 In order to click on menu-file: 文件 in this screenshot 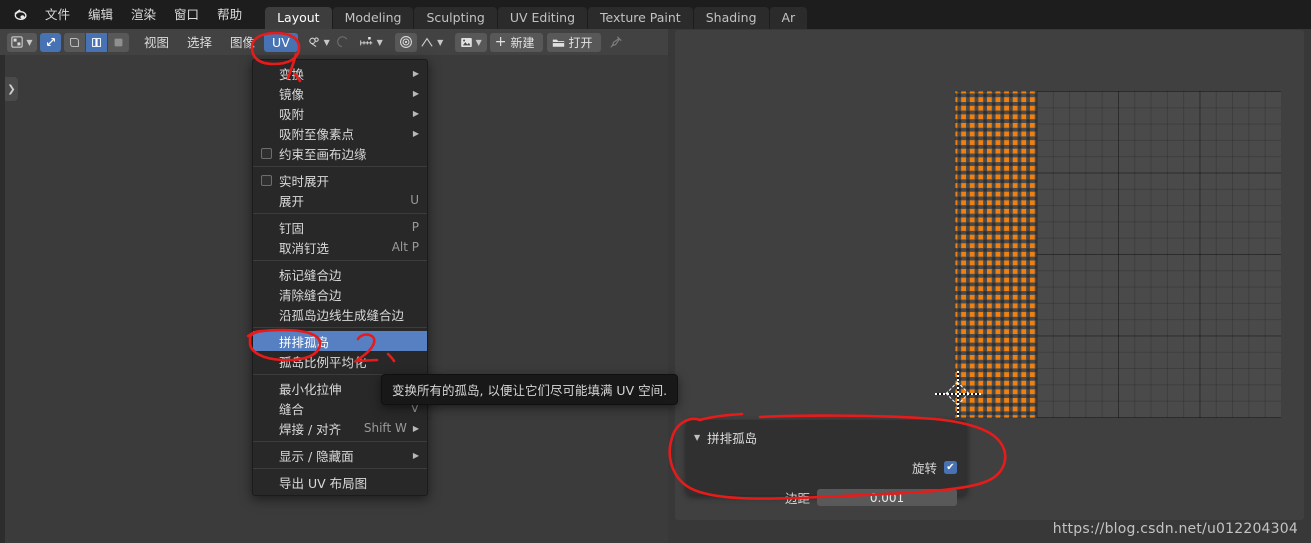, I will do `click(57, 14)`.